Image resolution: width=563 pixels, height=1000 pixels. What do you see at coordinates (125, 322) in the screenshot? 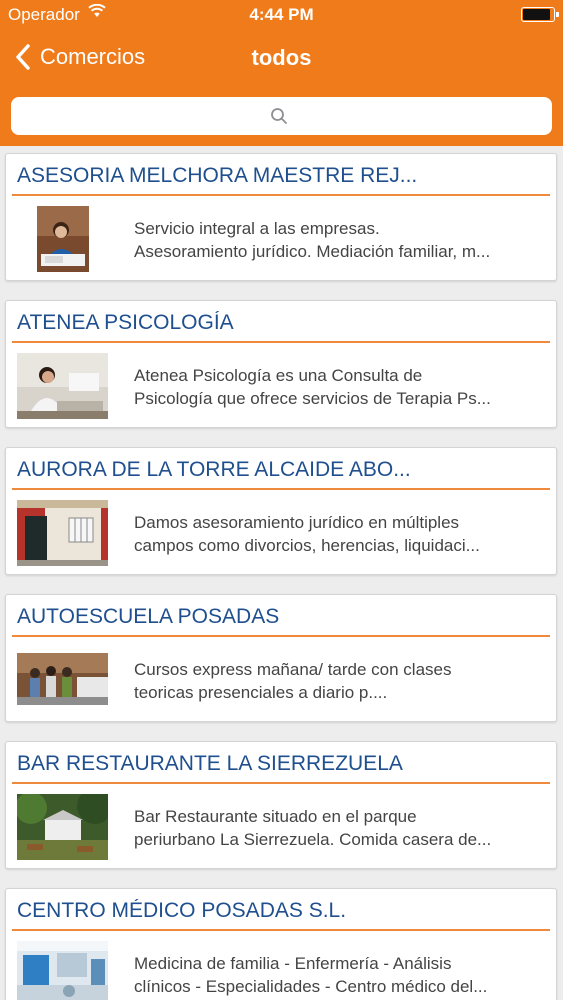
I see `business-name: ATENEA PSICOLOGÍA` at bounding box center [125, 322].